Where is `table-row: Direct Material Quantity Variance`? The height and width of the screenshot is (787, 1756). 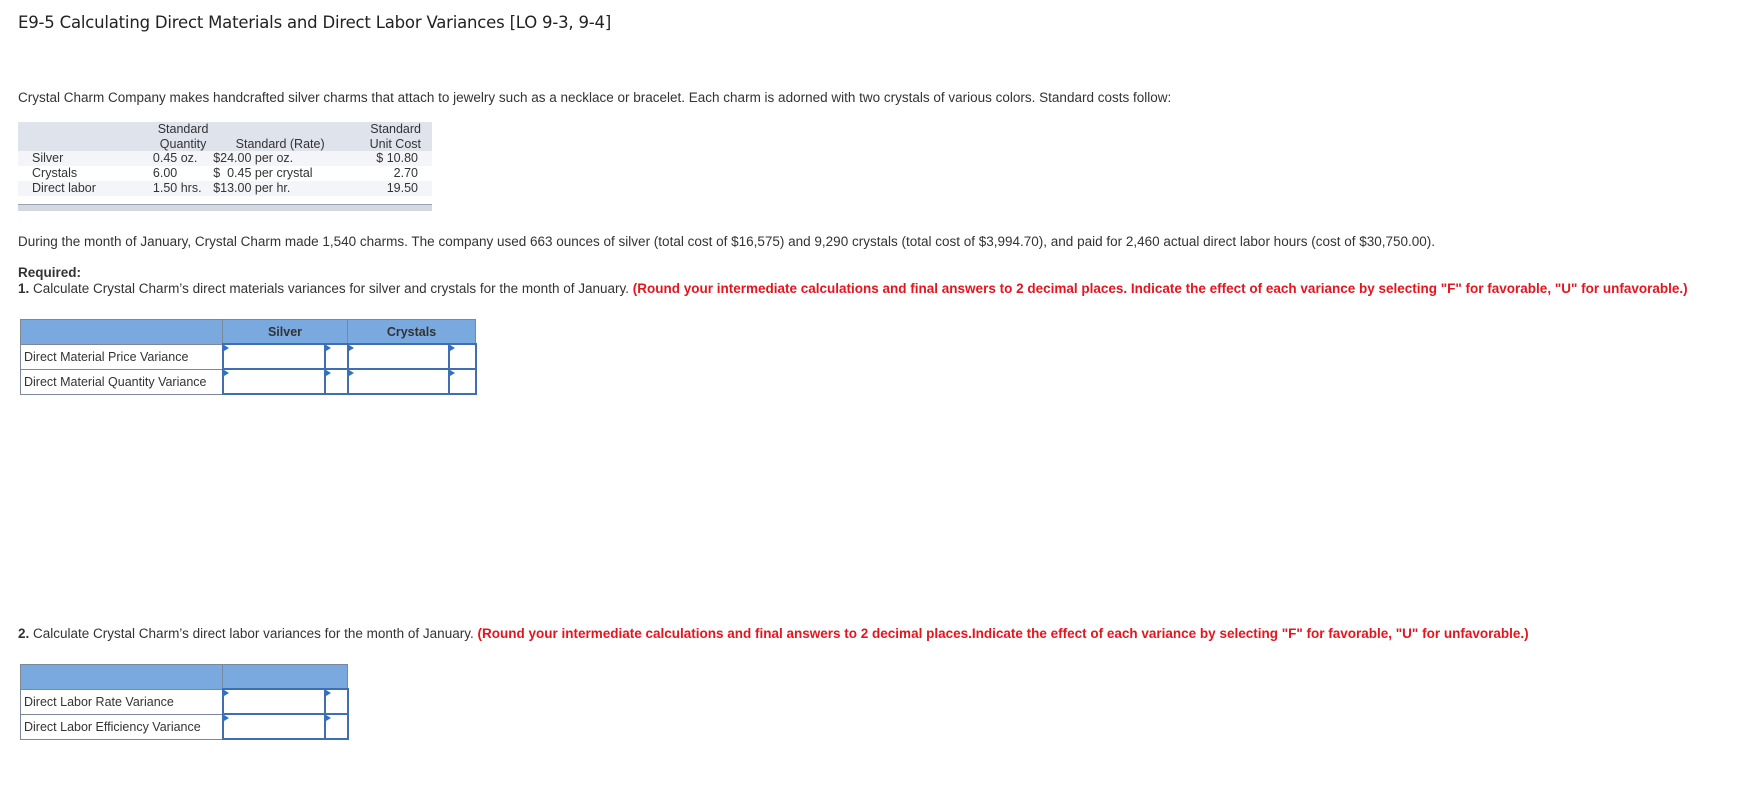
table-row: Direct Material Quantity Variance is located at coordinates (248, 381).